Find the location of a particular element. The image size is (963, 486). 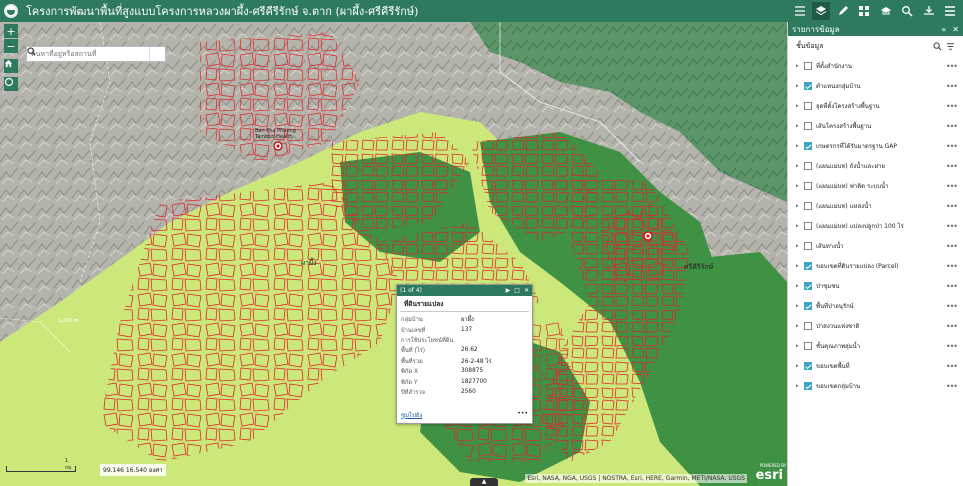

tool-print is located at coordinates (929, 11).